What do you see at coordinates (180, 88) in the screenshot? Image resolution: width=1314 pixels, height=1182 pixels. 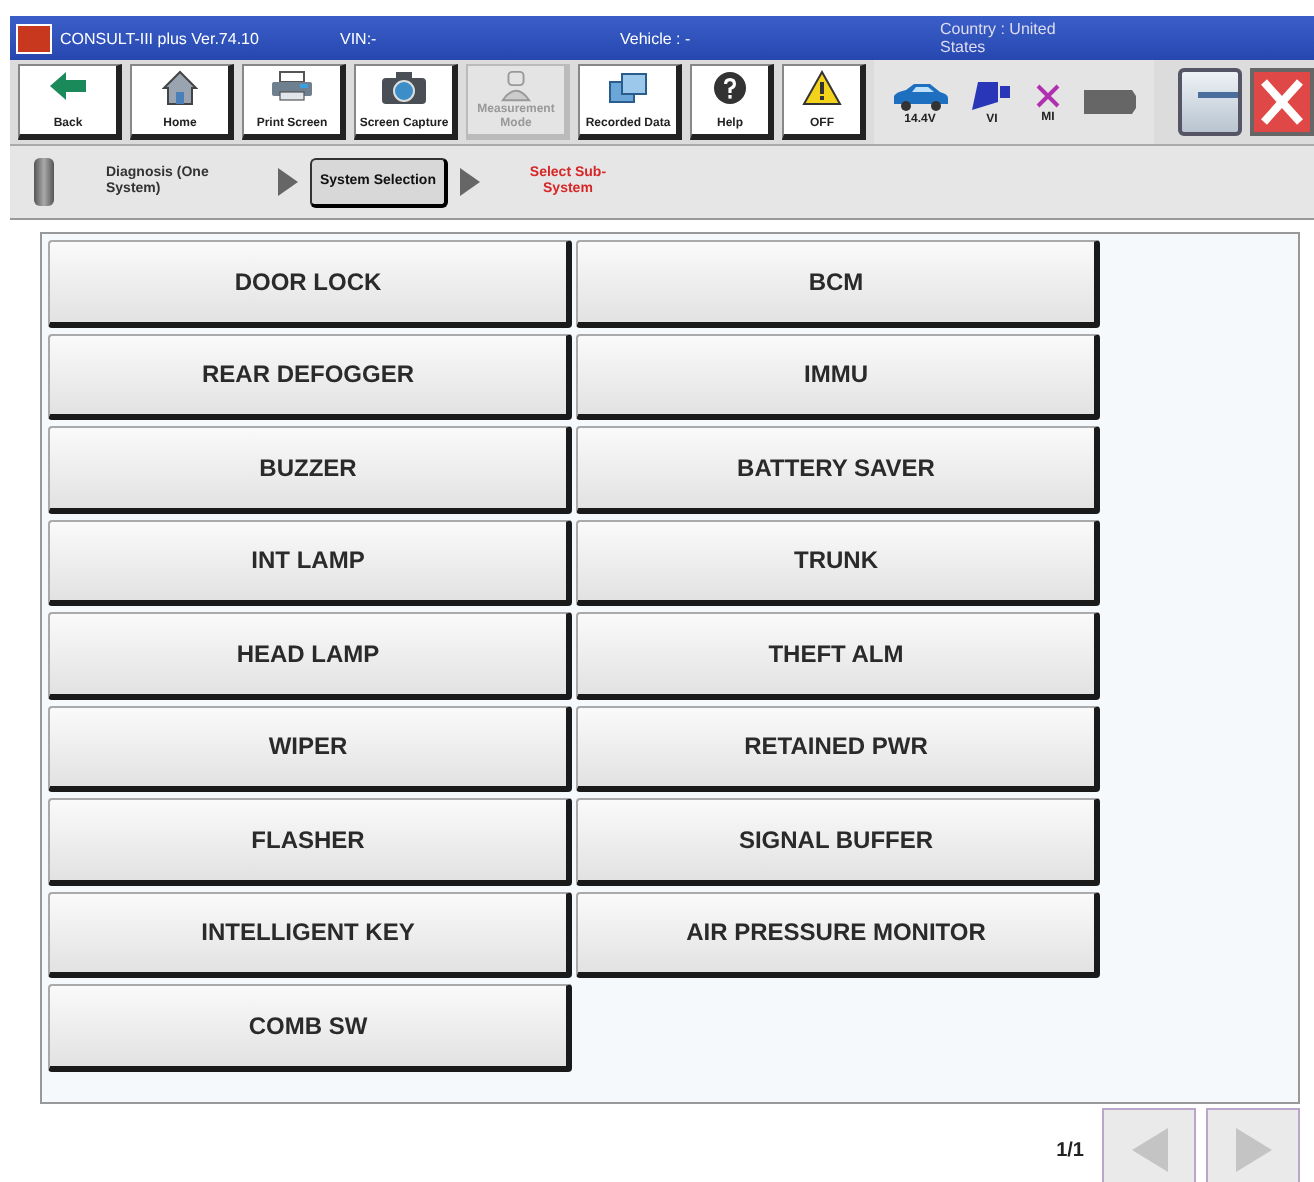 I see `house-icon` at bounding box center [180, 88].